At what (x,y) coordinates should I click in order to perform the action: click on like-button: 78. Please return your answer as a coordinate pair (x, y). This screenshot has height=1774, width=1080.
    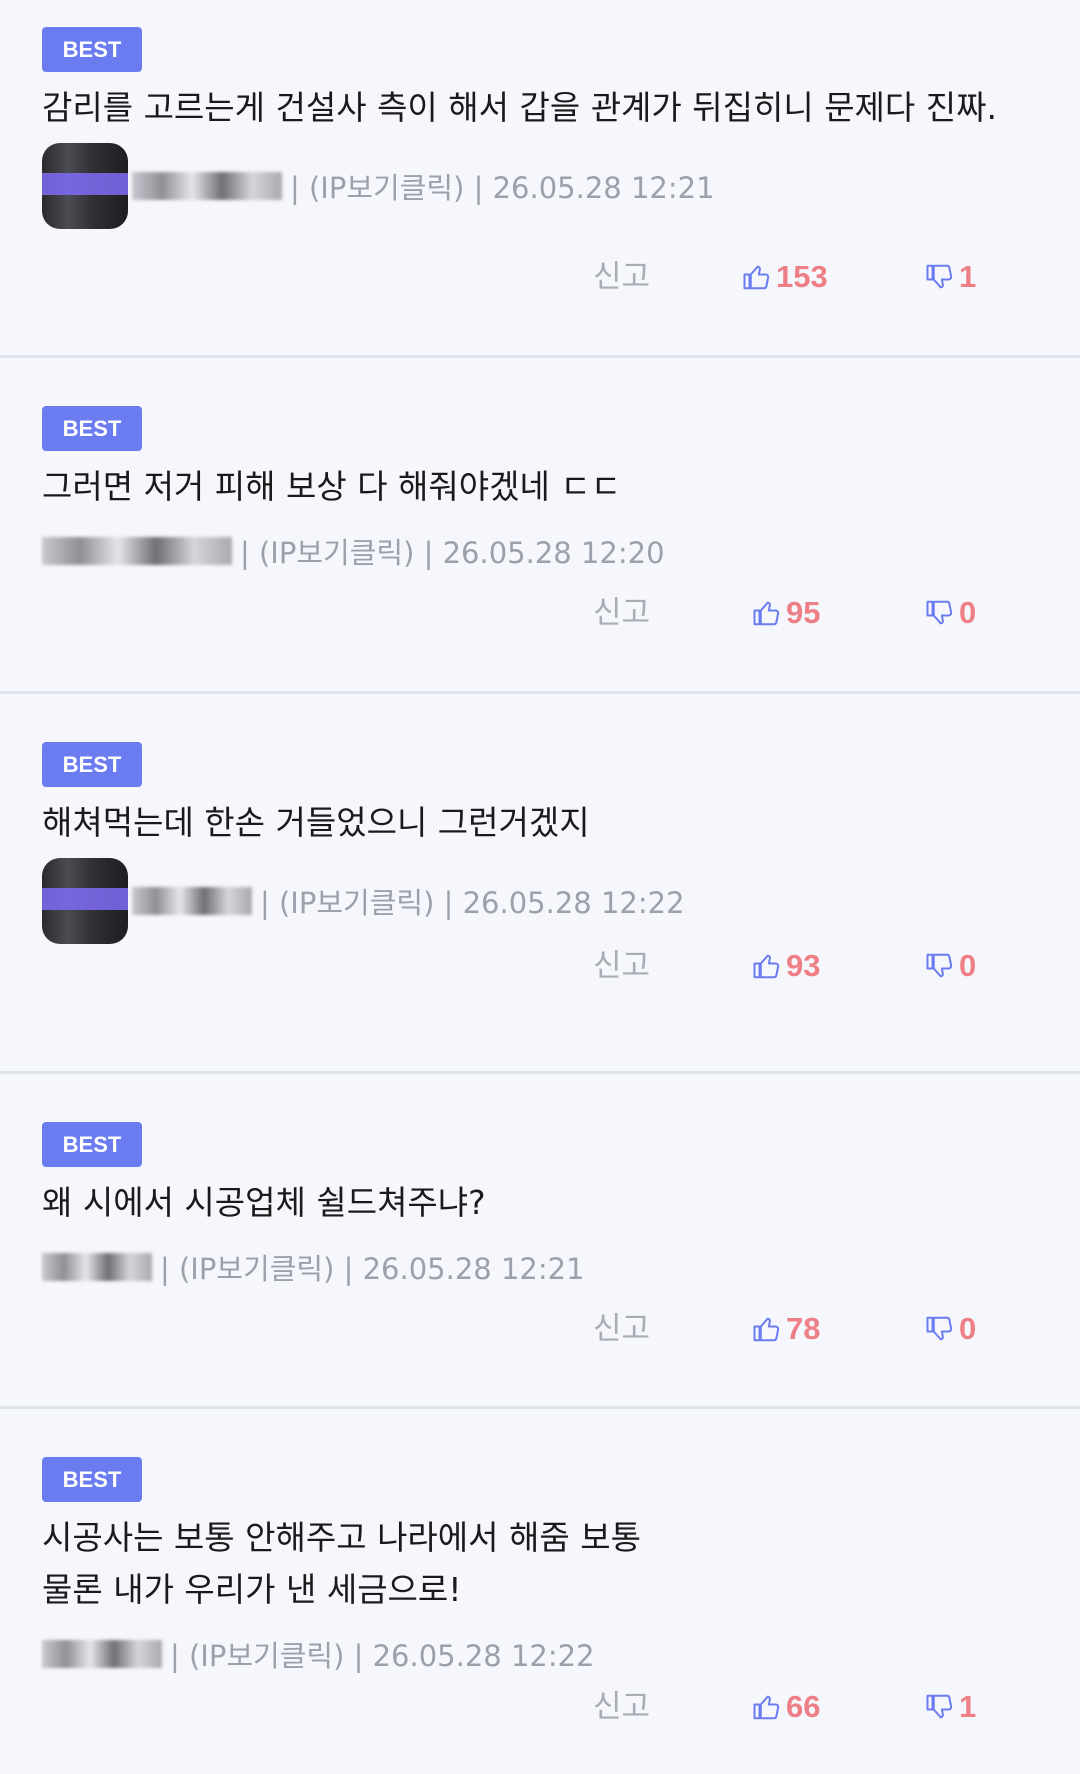
    Looking at the image, I should click on (786, 1329).